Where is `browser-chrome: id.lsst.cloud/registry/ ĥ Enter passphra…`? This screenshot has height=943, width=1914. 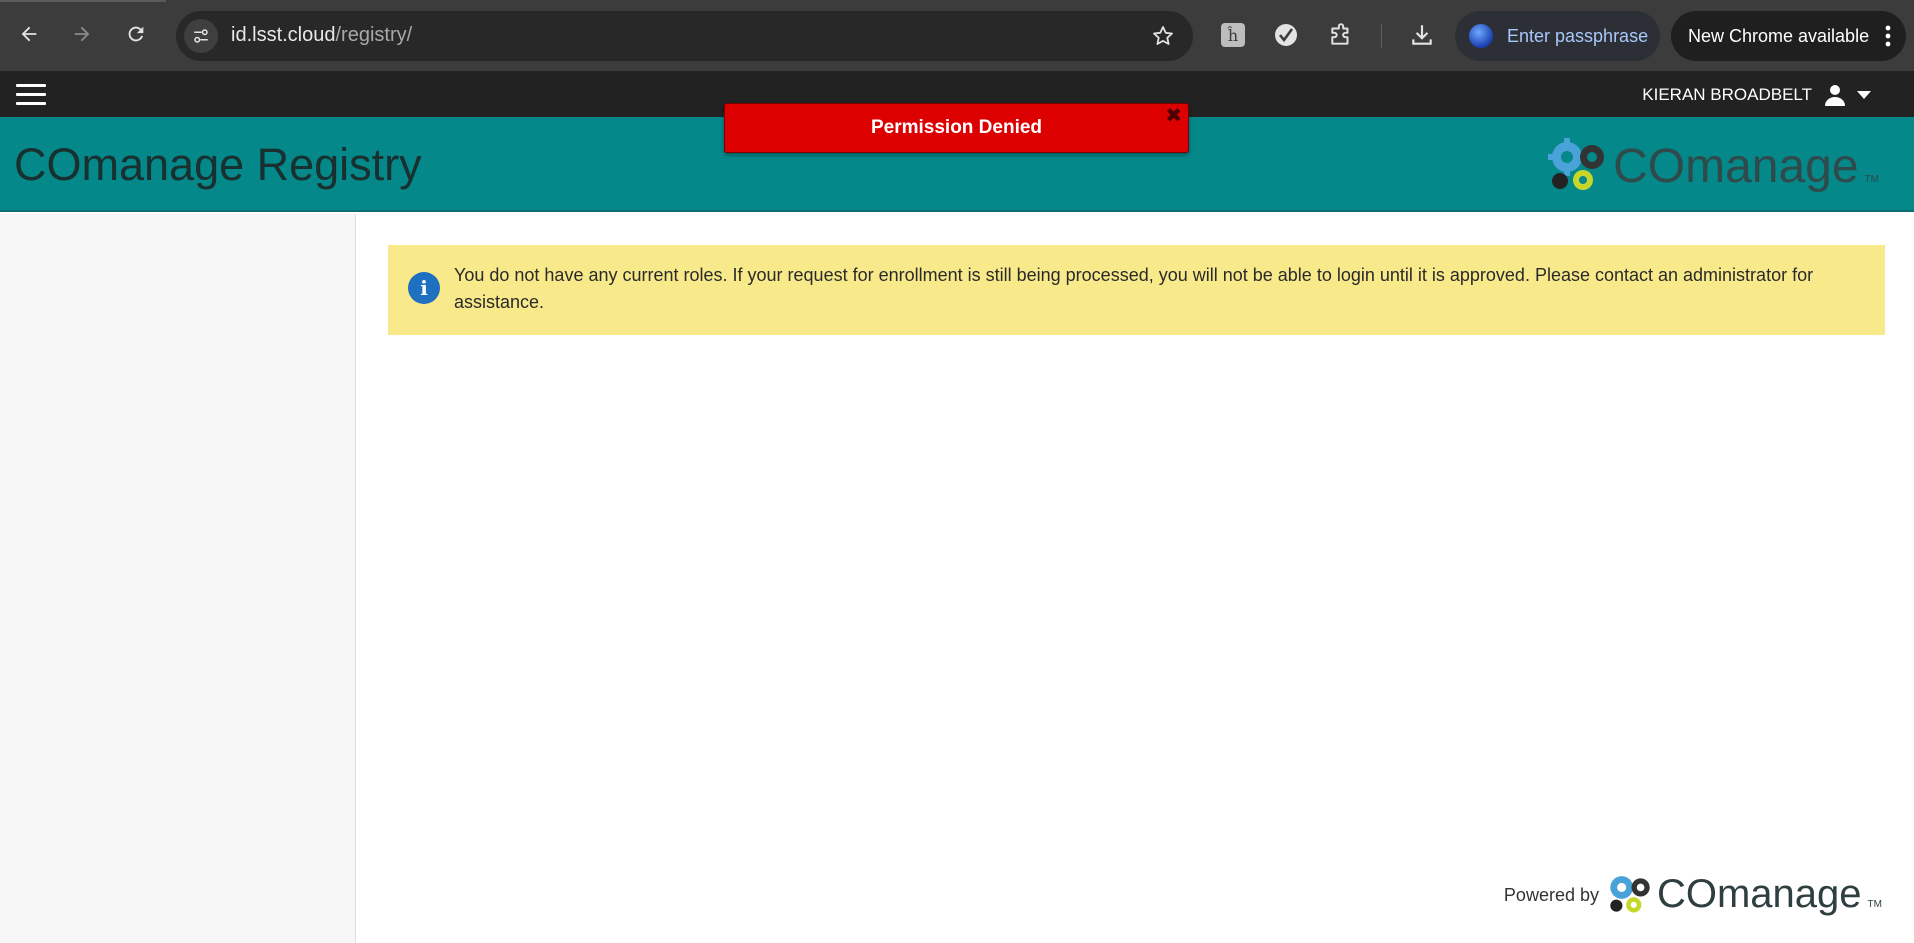
browser-chrome: id.lsst.cloud/registry/ ĥ Enter passphra… is located at coordinates (957, 35).